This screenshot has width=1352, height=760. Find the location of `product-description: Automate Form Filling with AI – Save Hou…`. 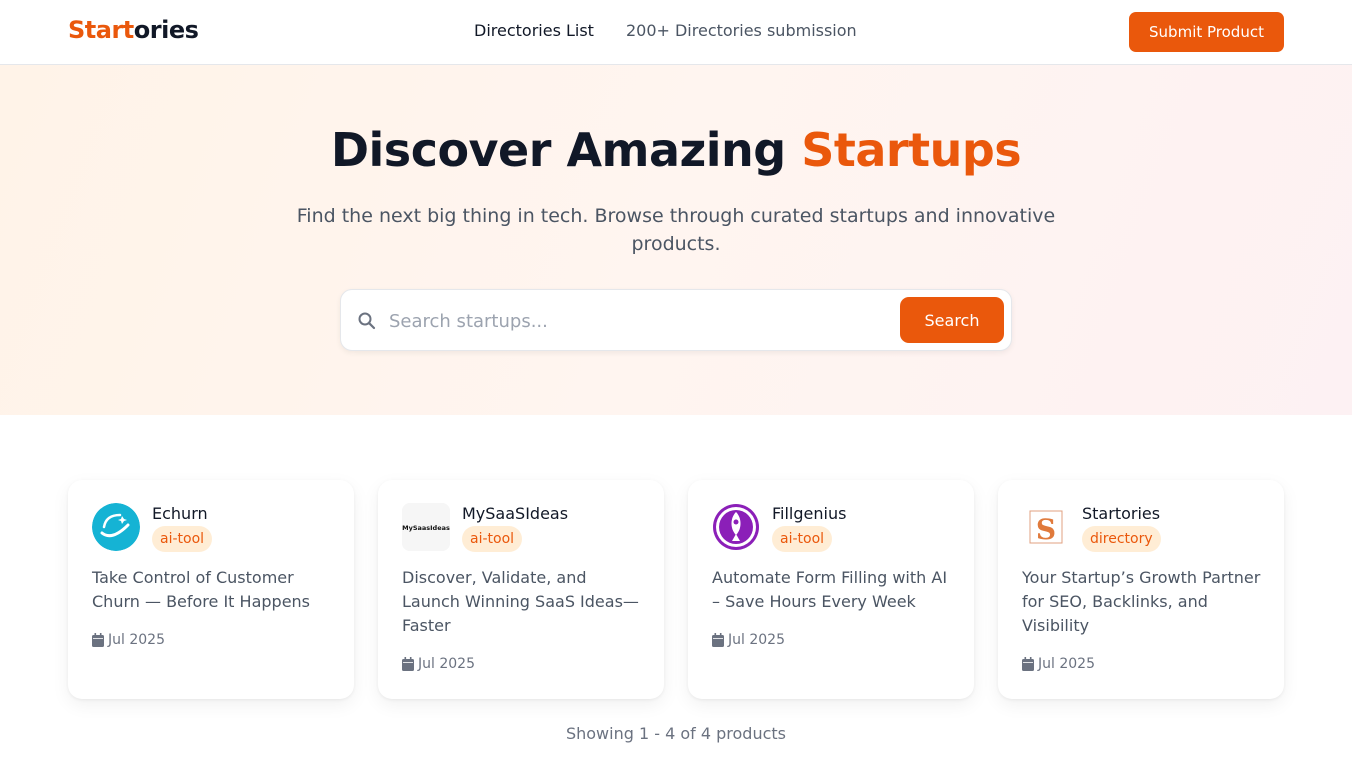

product-description: Automate Form Filling with AI – Save Hou… is located at coordinates (830, 589).